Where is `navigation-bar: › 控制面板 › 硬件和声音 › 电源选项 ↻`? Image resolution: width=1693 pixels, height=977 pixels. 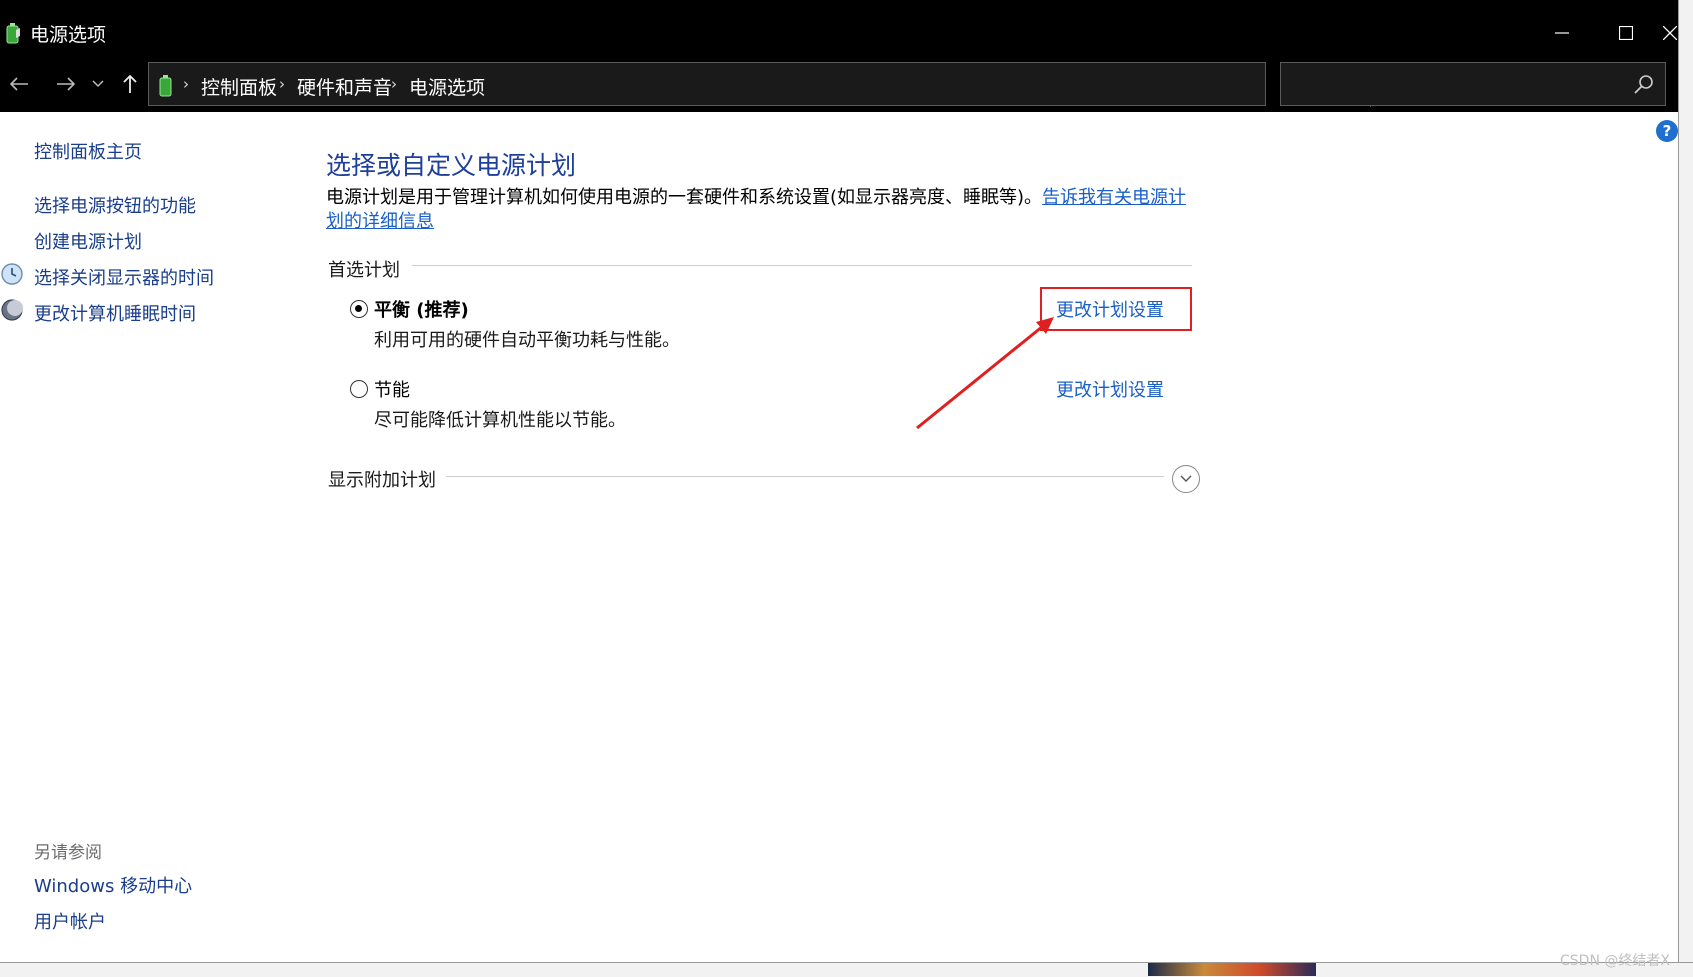
navigation-bar: › 控制面板 › 硬件和声音 › 电源选项 ↻ is located at coordinates (839, 84).